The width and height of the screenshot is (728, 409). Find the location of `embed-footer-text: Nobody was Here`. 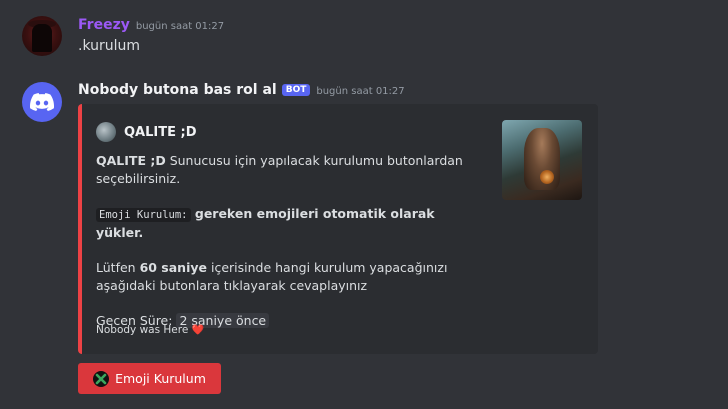

embed-footer-text: Nobody was Here is located at coordinates (142, 330).